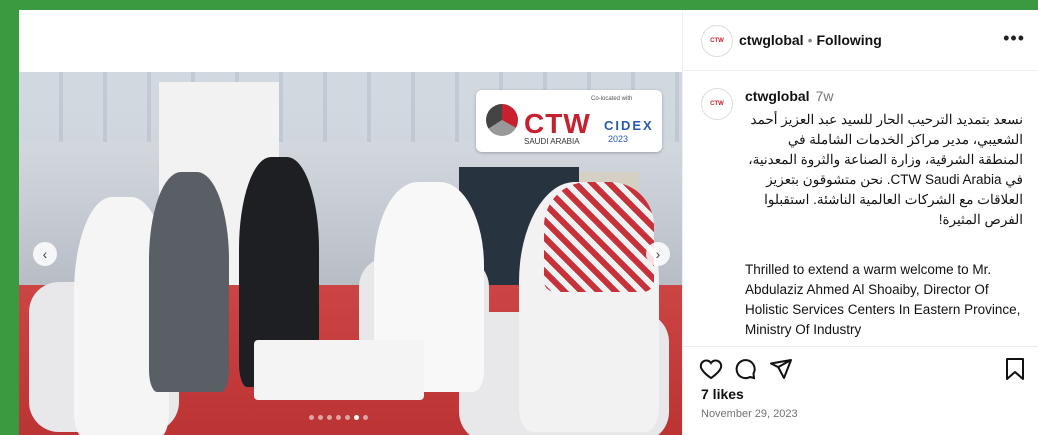  Describe the element at coordinates (824, 96) in the screenshot. I see `caption-time: 7w` at that location.